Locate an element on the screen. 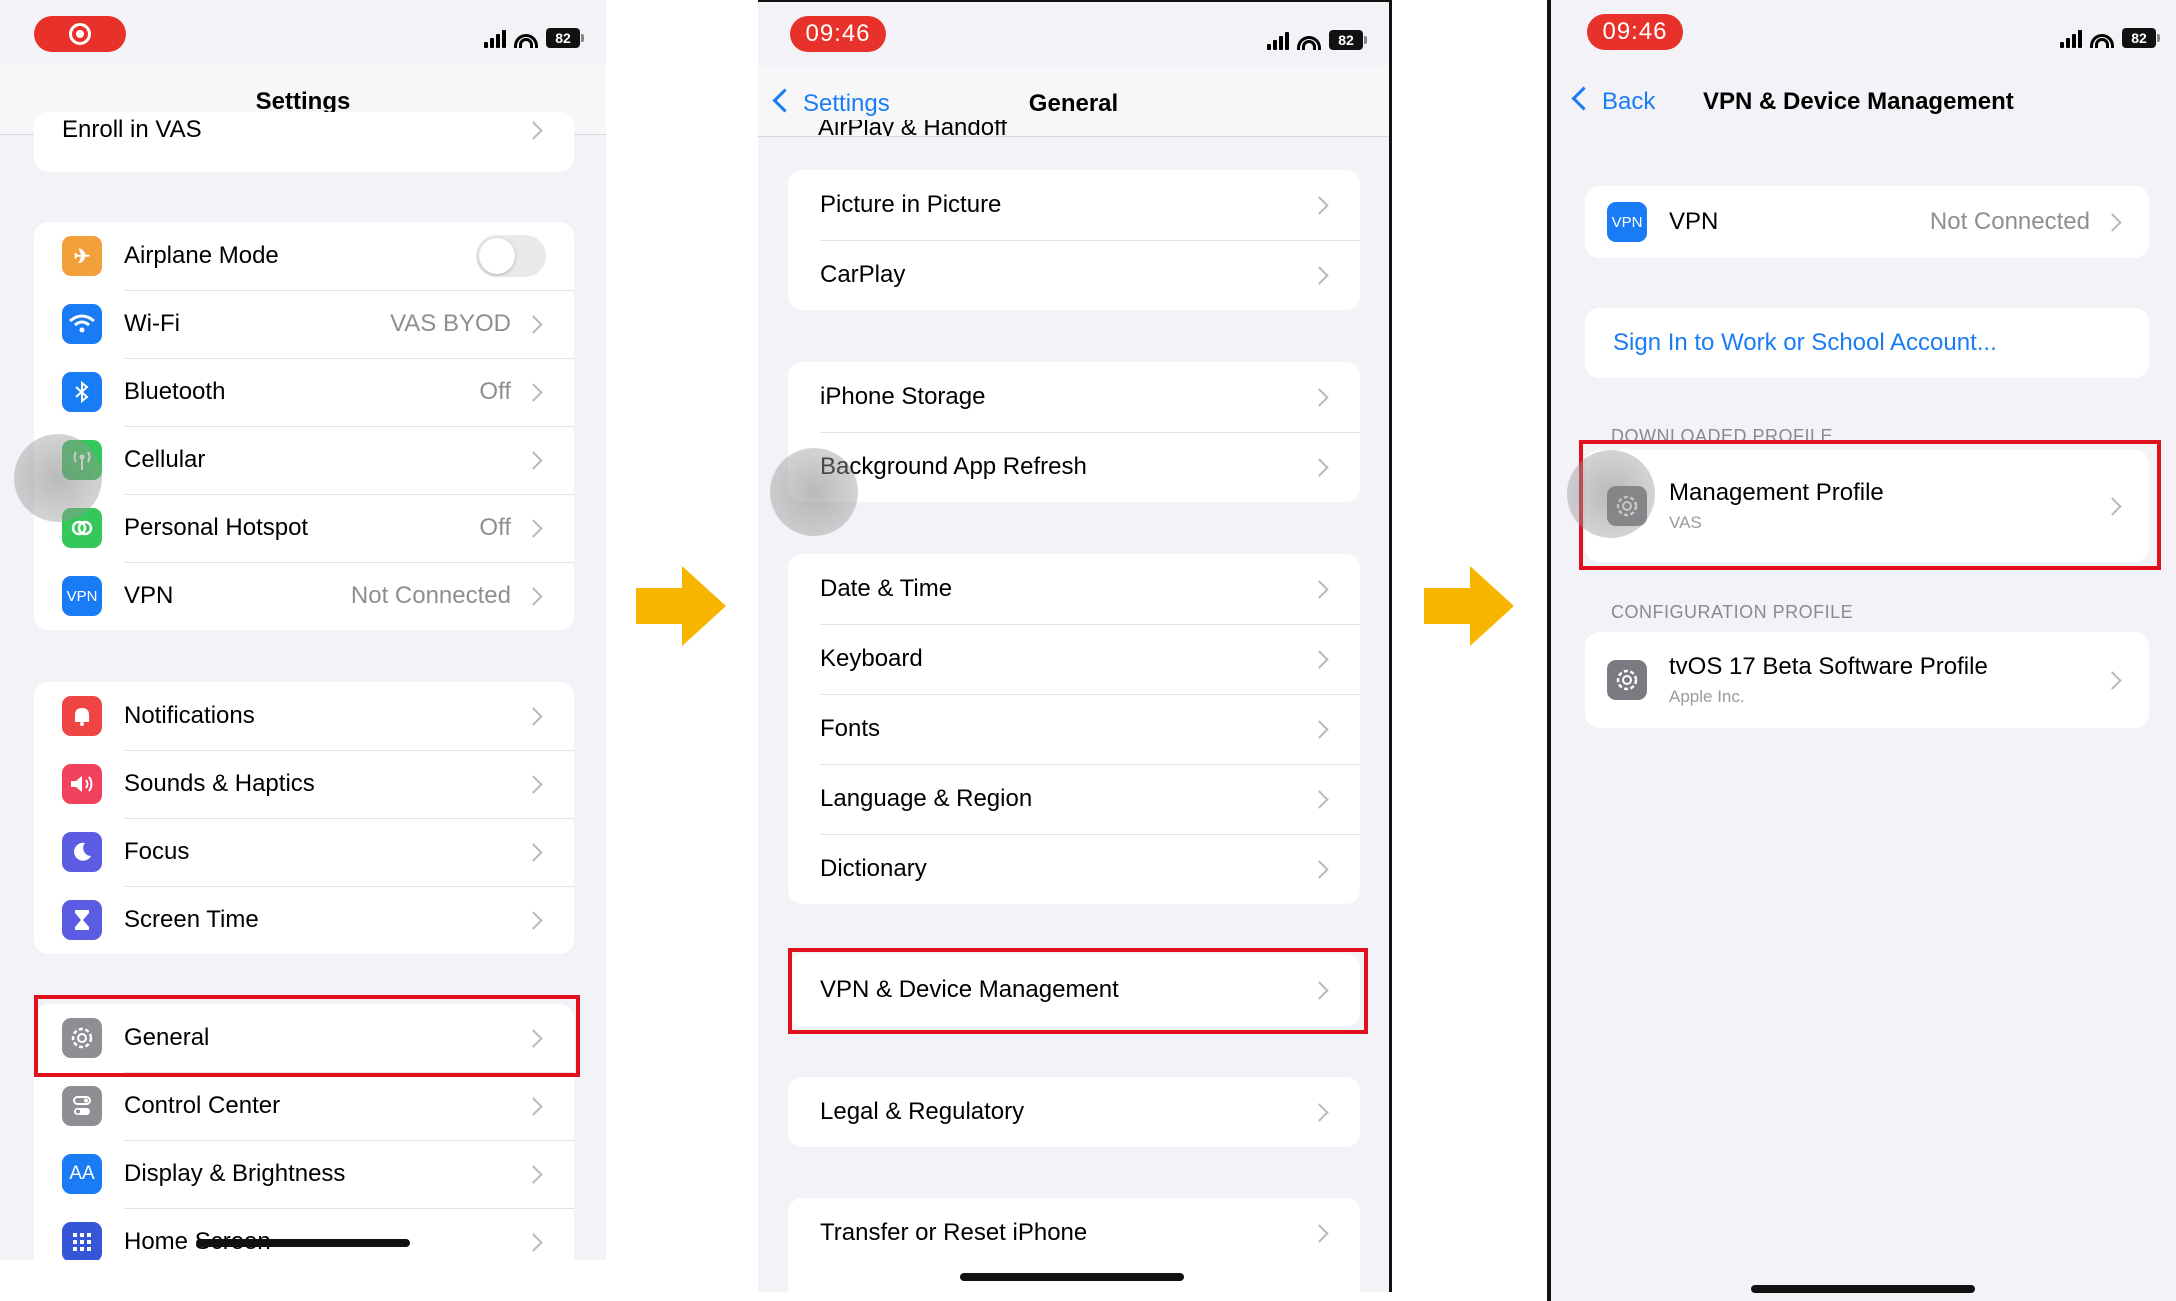  settings-row-personal-hotspot: Personal Hotspot Off is located at coordinates (304, 528).